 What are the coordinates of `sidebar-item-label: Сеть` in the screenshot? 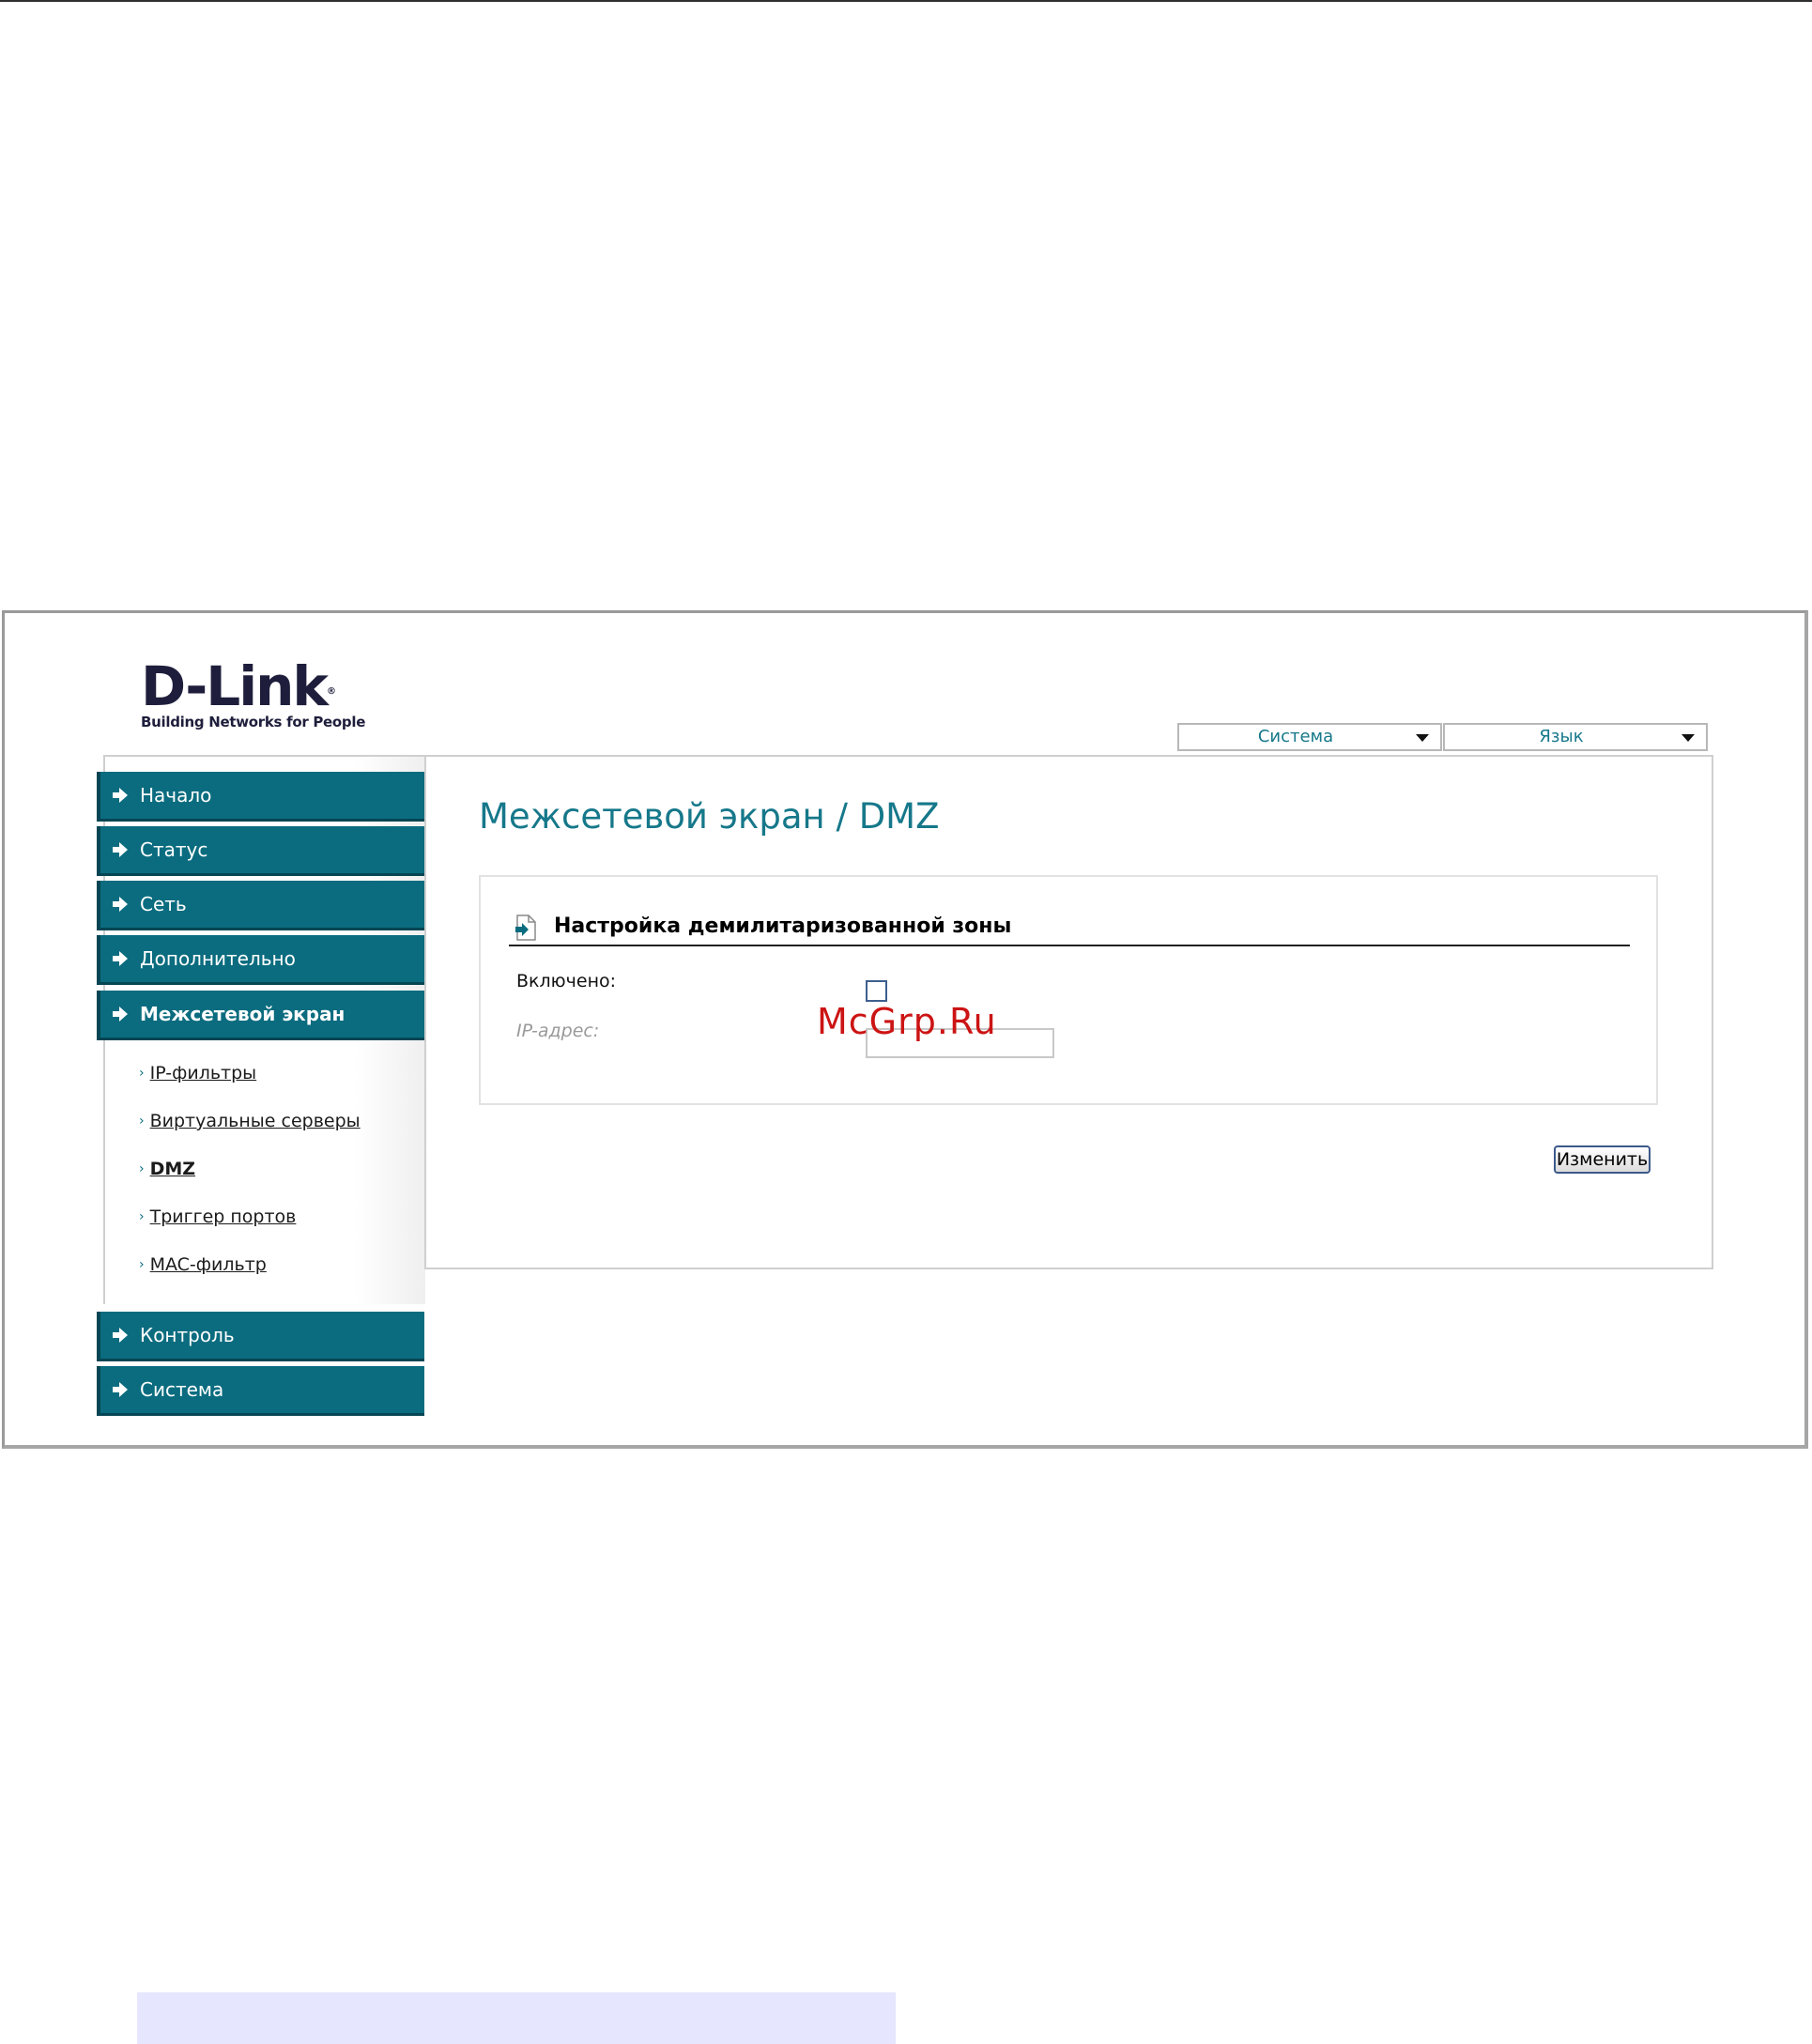 It's located at (163, 904).